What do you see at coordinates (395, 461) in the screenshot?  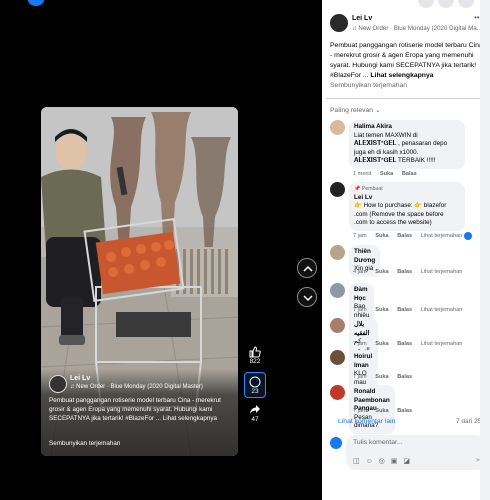 I see `gif-icon: ▣` at bounding box center [395, 461].